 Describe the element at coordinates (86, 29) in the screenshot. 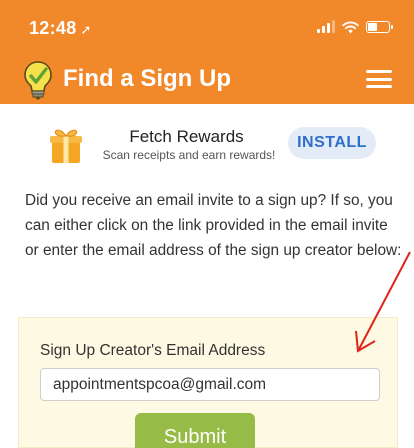

I see `location-arrow-icon: ➚` at that location.